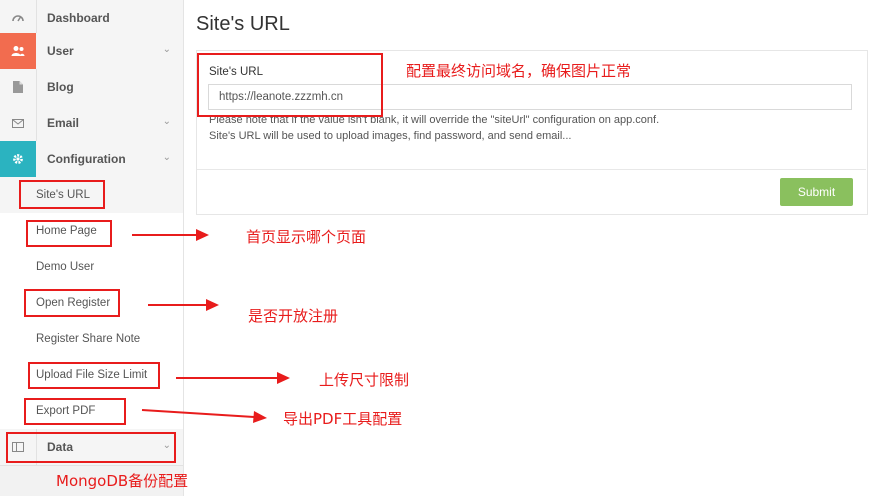 The width and height of the screenshot is (869, 496). What do you see at coordinates (306, 237) in the screenshot?
I see `annotation-text-home-page: 首页显示哪个页面` at bounding box center [306, 237].